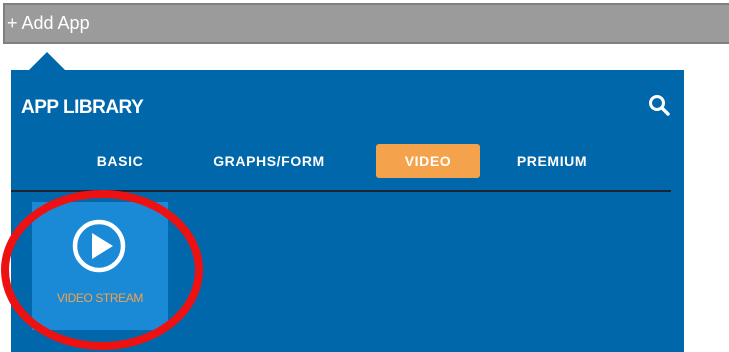  What do you see at coordinates (428, 161) in the screenshot?
I see `tab-video: VIDEO` at bounding box center [428, 161].